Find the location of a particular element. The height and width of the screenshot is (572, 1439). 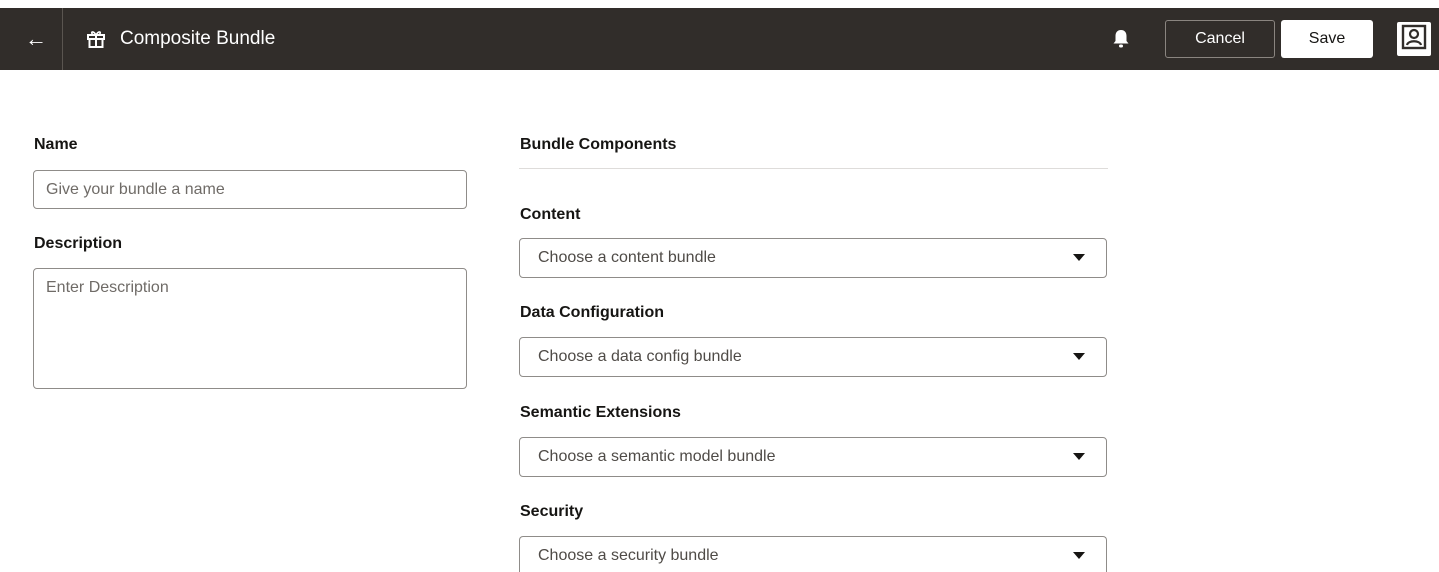

save-button: Save is located at coordinates (1327, 39).